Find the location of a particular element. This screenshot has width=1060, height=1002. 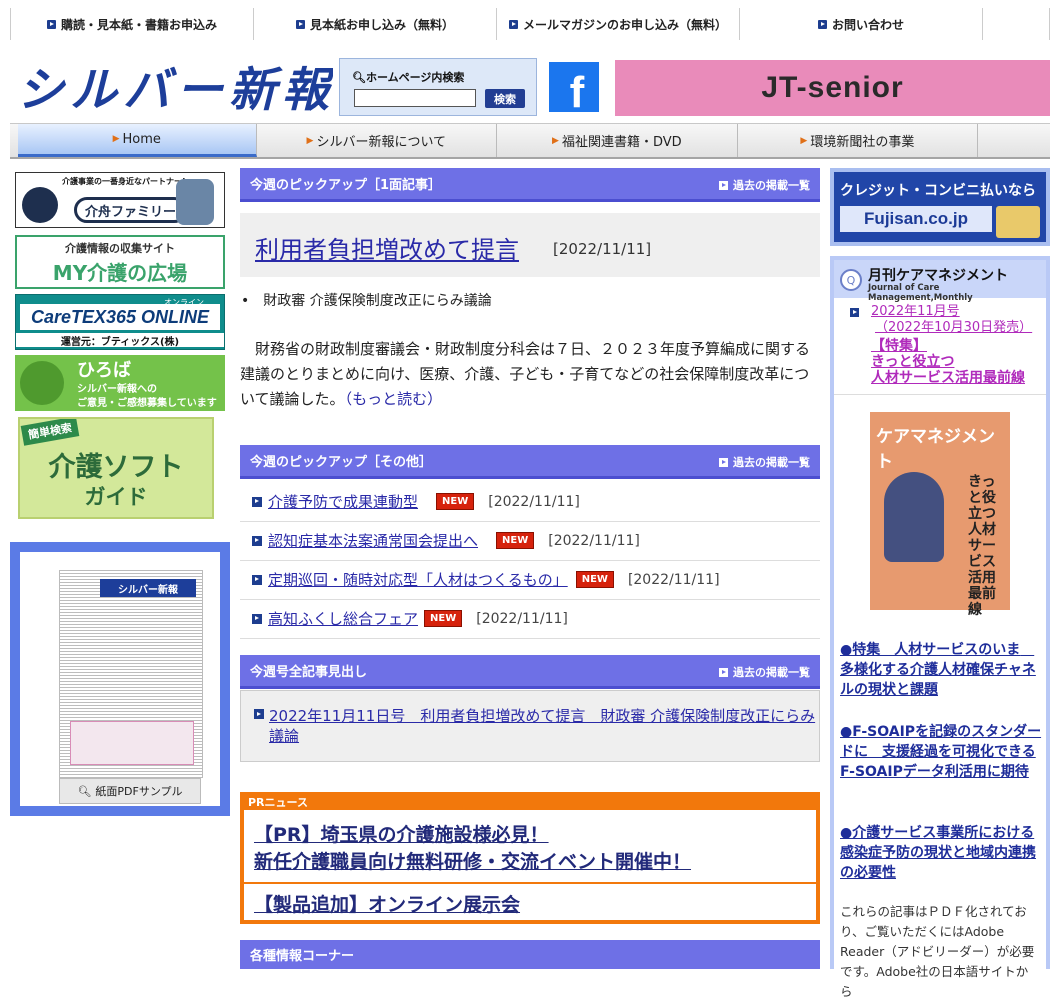

main-nav: ▶ Home ▶ シルバー新報について ▶ 福祉関連書籍・DVD ▶ 環境新聞社の事業 is located at coordinates (530, 141).